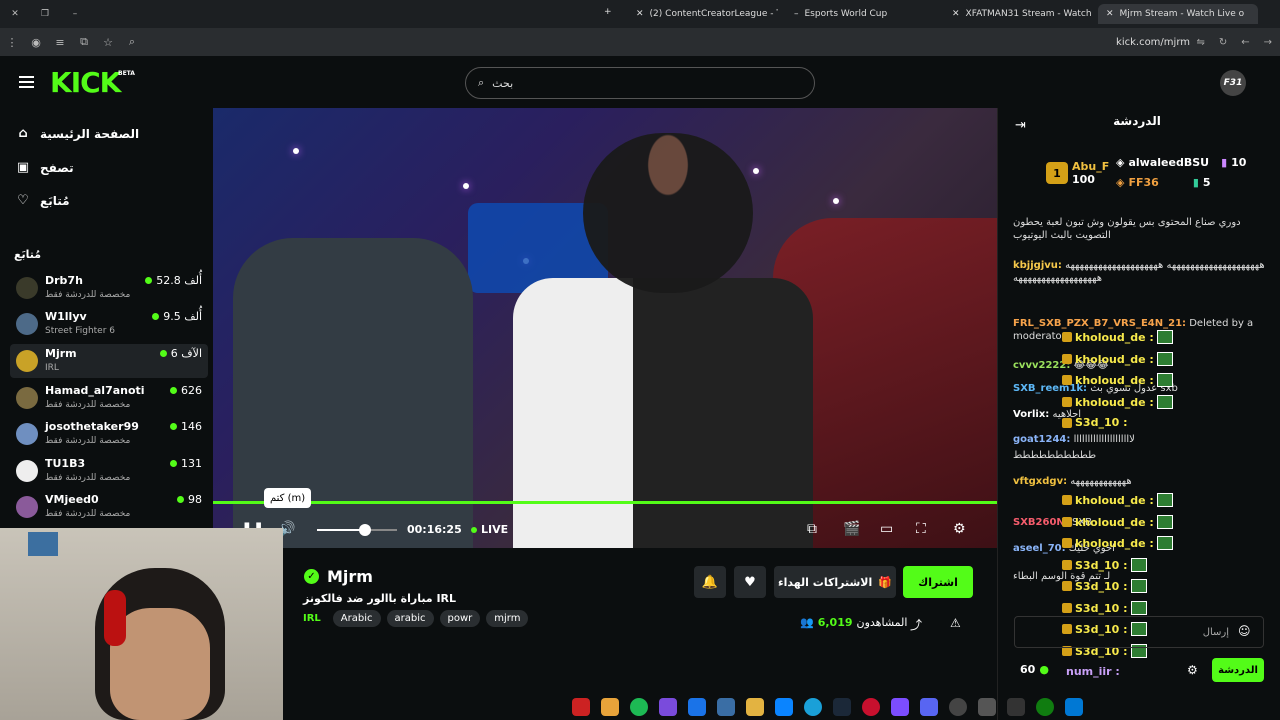 The image size is (1280, 720). Describe the element at coordinates (296, 151) in the screenshot. I see `stage-light` at that location.